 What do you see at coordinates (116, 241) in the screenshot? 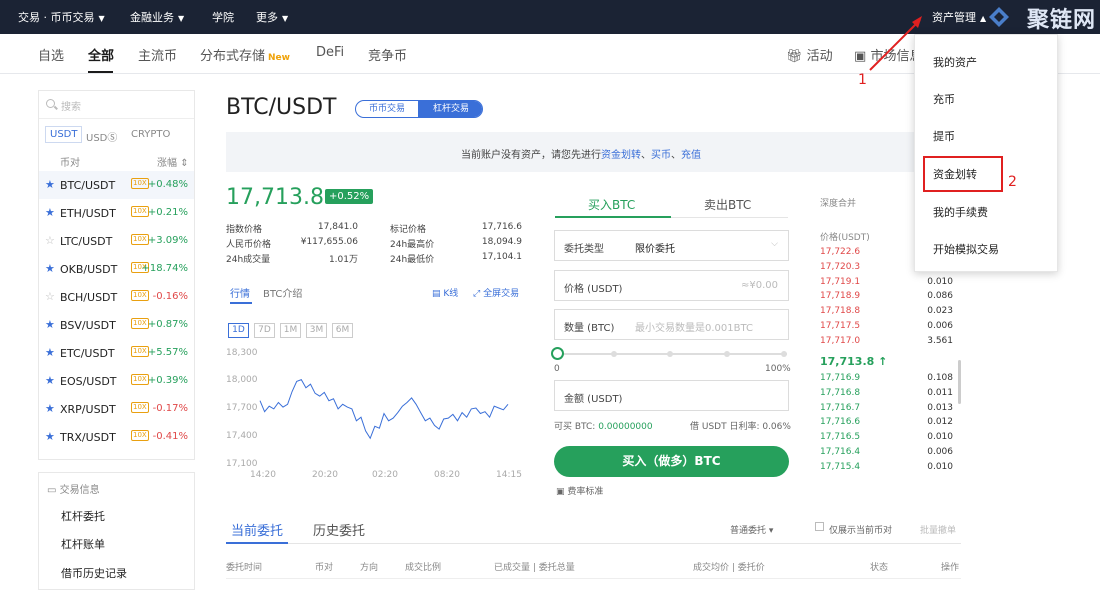
I see `pair-row: ☆ LTC/USDT 10X +3.09%` at bounding box center [116, 241].